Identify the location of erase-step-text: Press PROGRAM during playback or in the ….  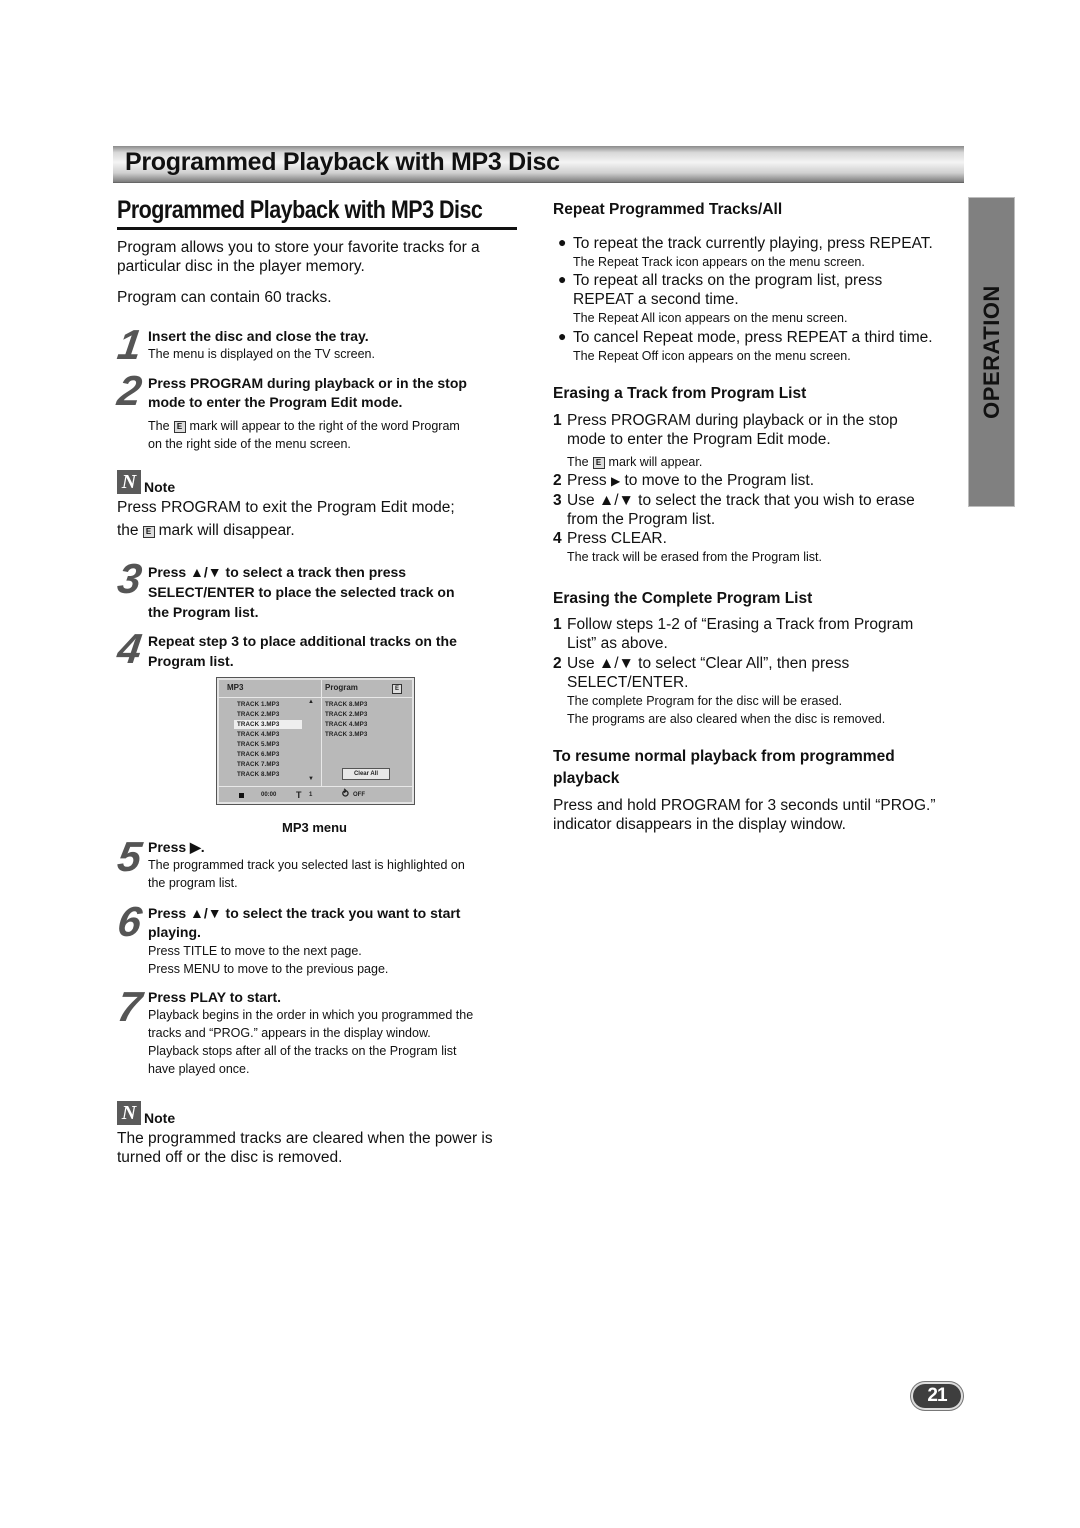
(732, 441).